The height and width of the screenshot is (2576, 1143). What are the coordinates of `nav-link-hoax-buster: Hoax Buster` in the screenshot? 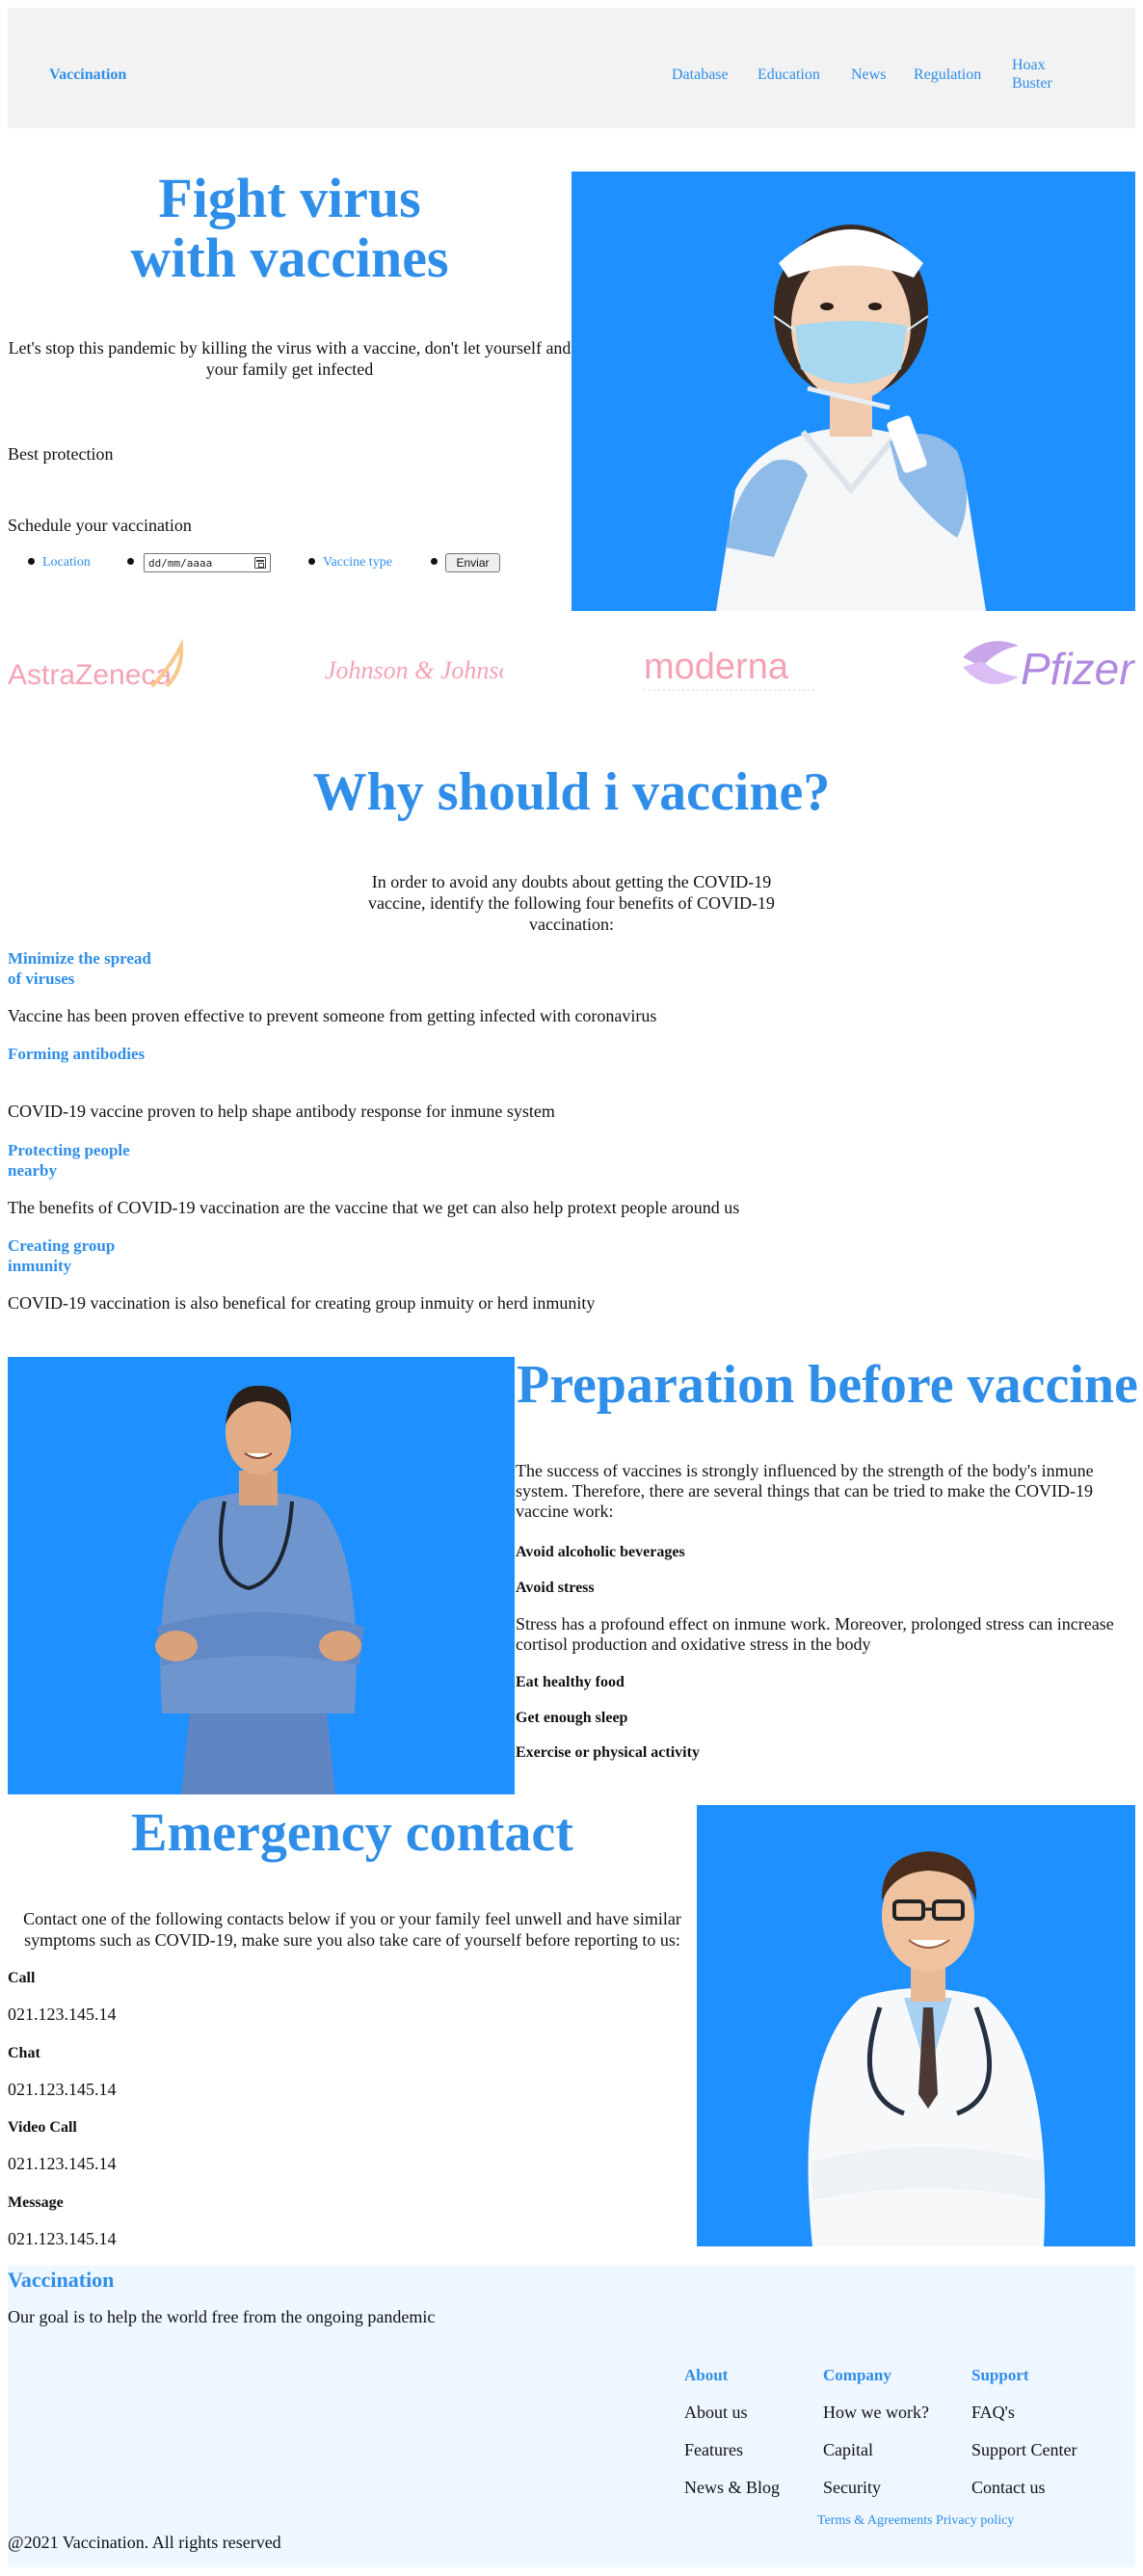 It's located at (1041, 74).